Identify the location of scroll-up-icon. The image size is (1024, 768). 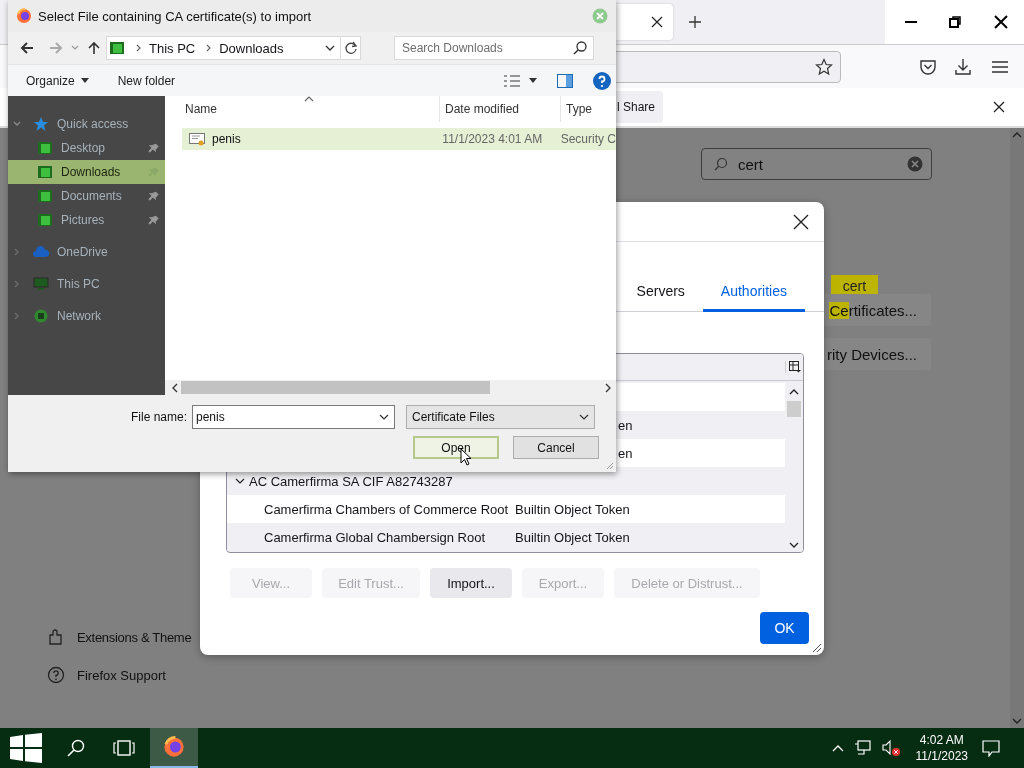
(794, 392).